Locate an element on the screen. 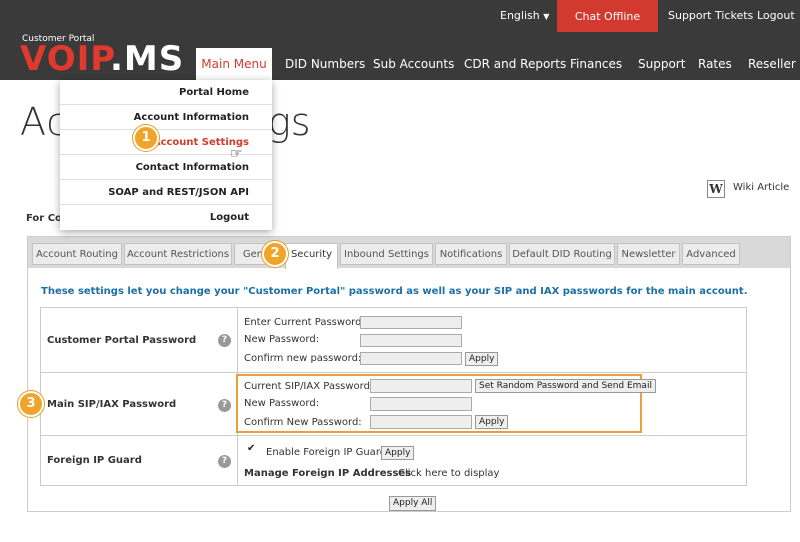  chat-label: Chat Offline is located at coordinates (607, 16).